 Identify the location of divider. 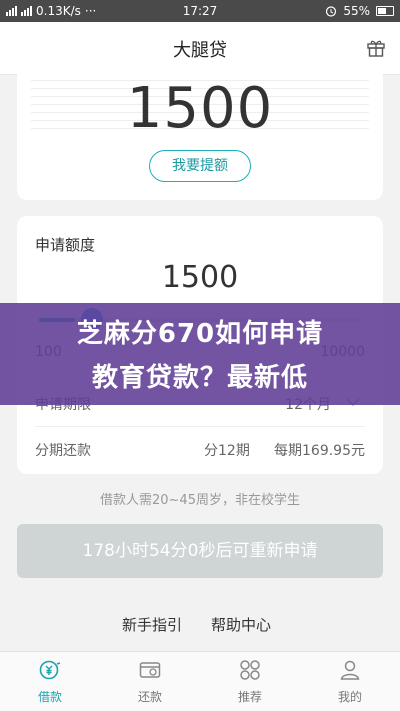
(200, 426).